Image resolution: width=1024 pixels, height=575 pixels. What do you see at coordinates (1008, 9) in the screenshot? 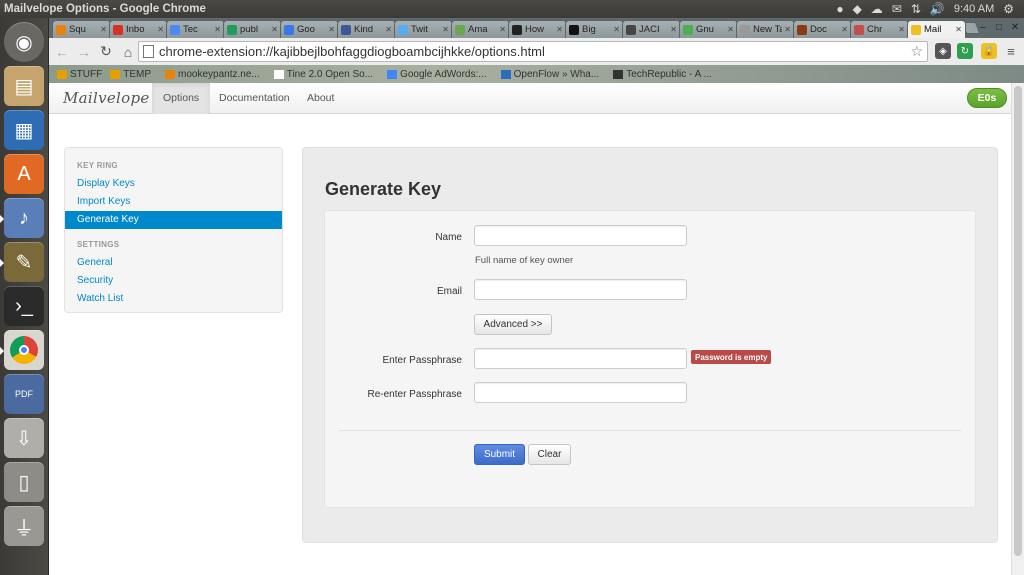
I see `gear-icon: ⚙` at bounding box center [1008, 9].